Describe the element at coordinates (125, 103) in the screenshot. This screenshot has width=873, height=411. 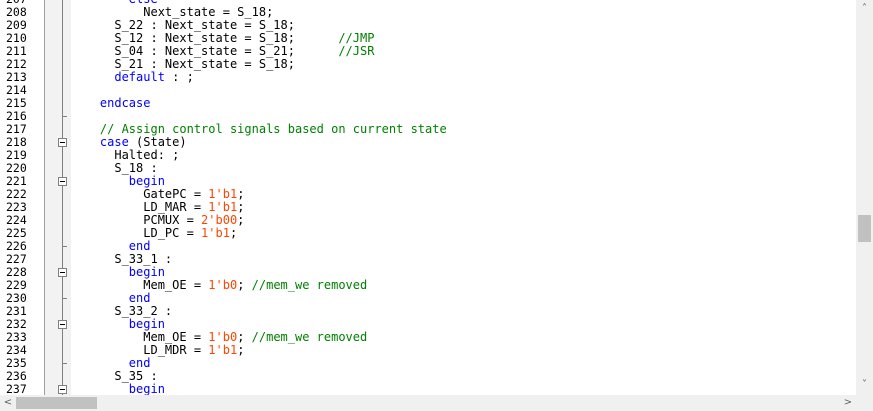
I see `code-token: endcase` at that location.